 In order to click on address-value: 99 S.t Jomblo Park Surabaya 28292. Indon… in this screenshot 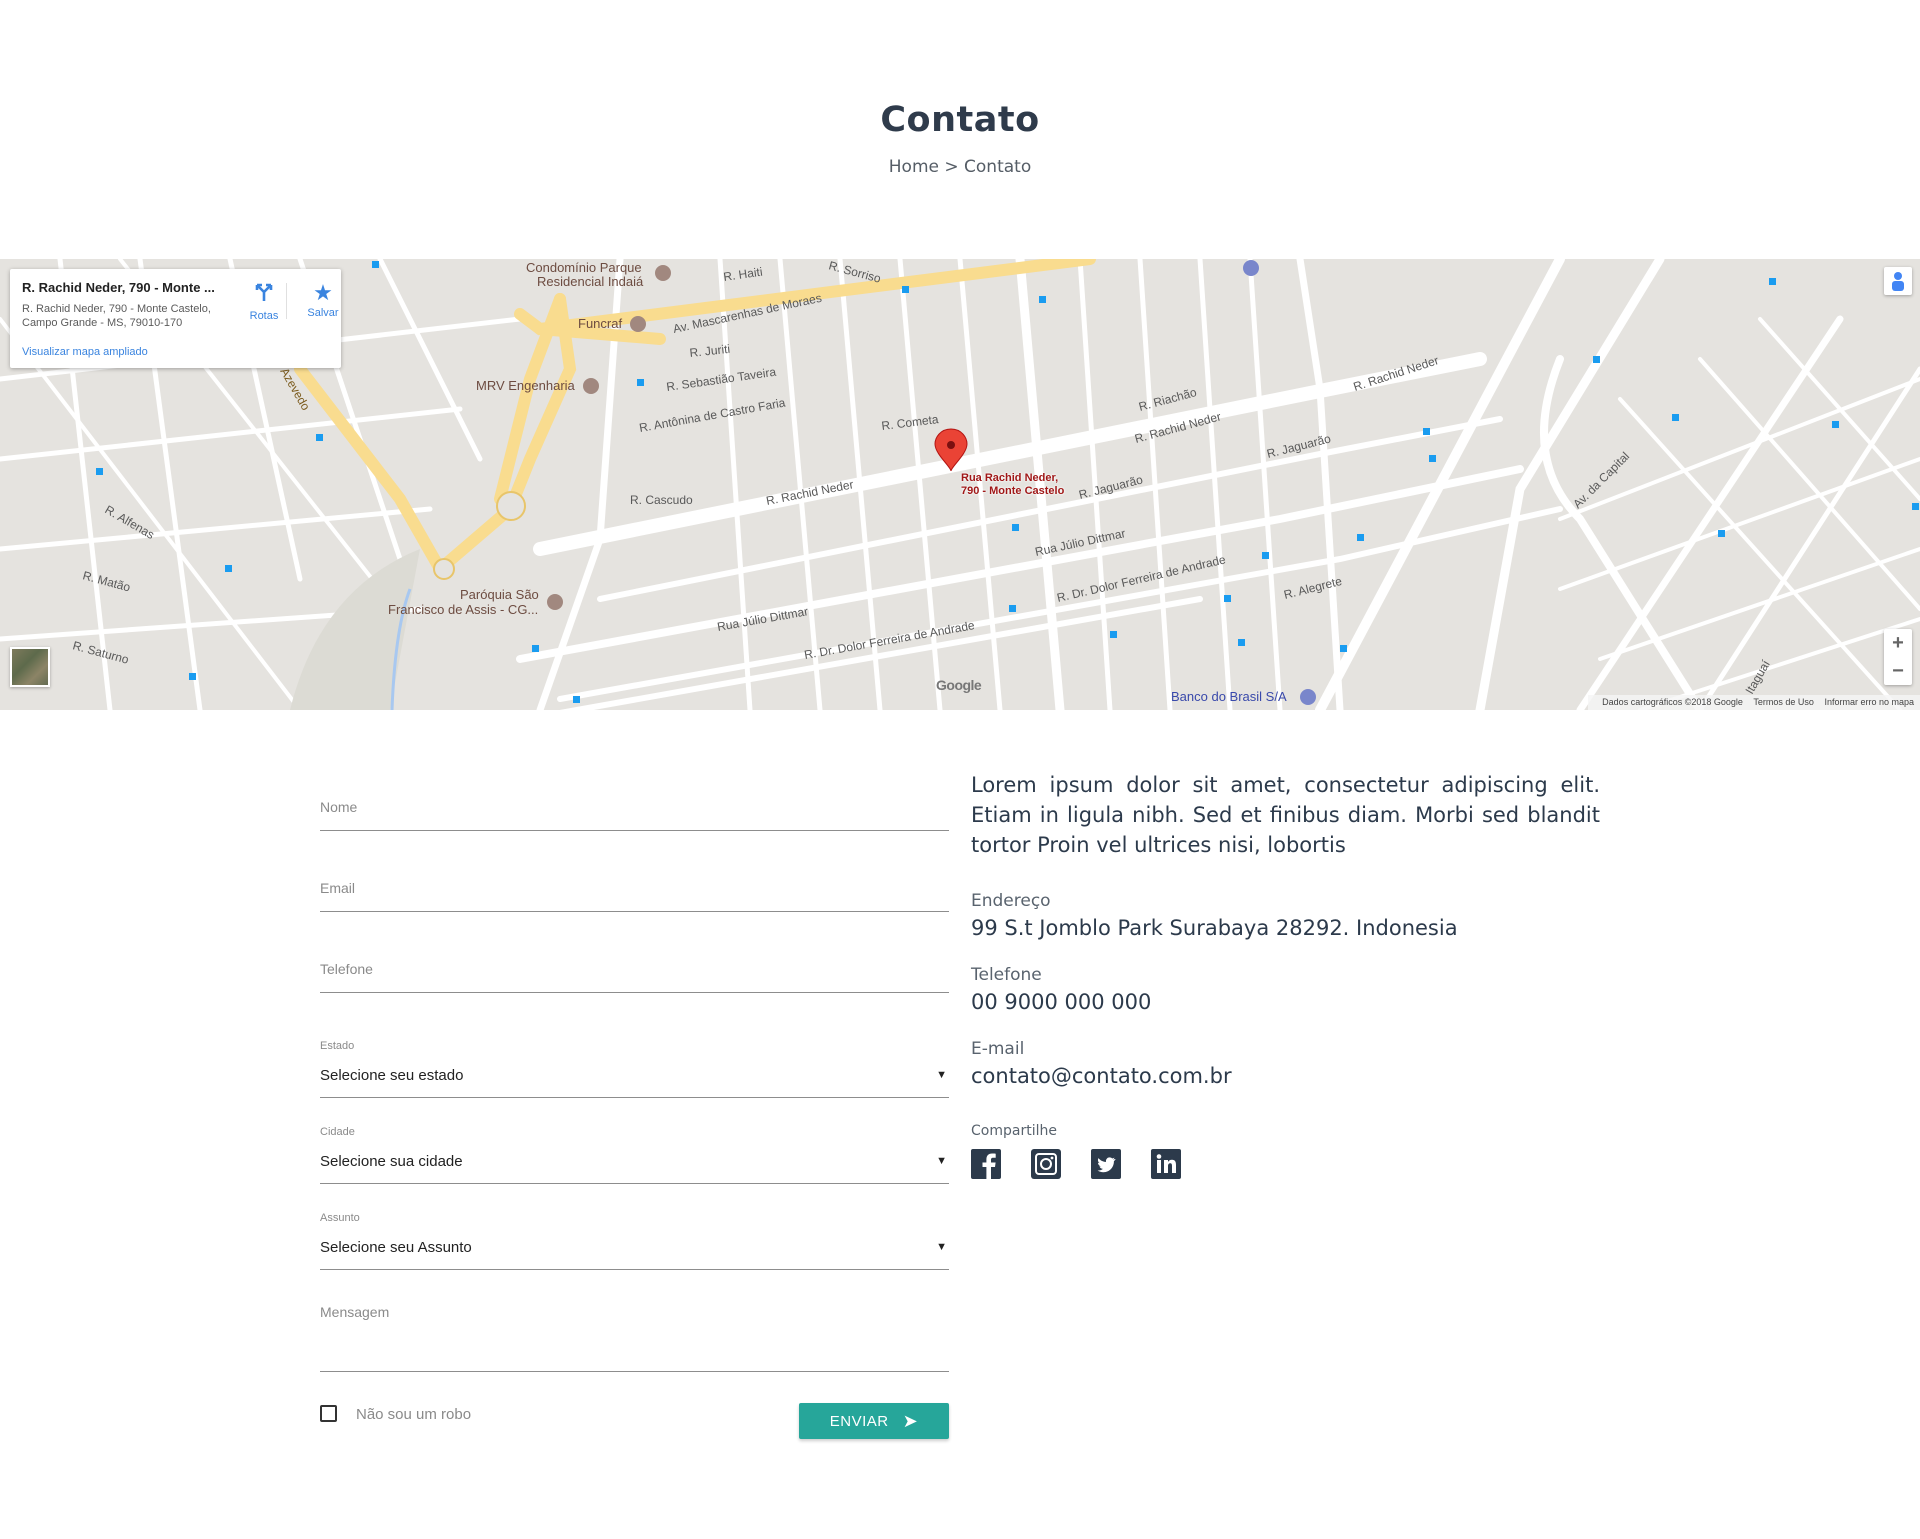, I will do `click(1214, 928)`.